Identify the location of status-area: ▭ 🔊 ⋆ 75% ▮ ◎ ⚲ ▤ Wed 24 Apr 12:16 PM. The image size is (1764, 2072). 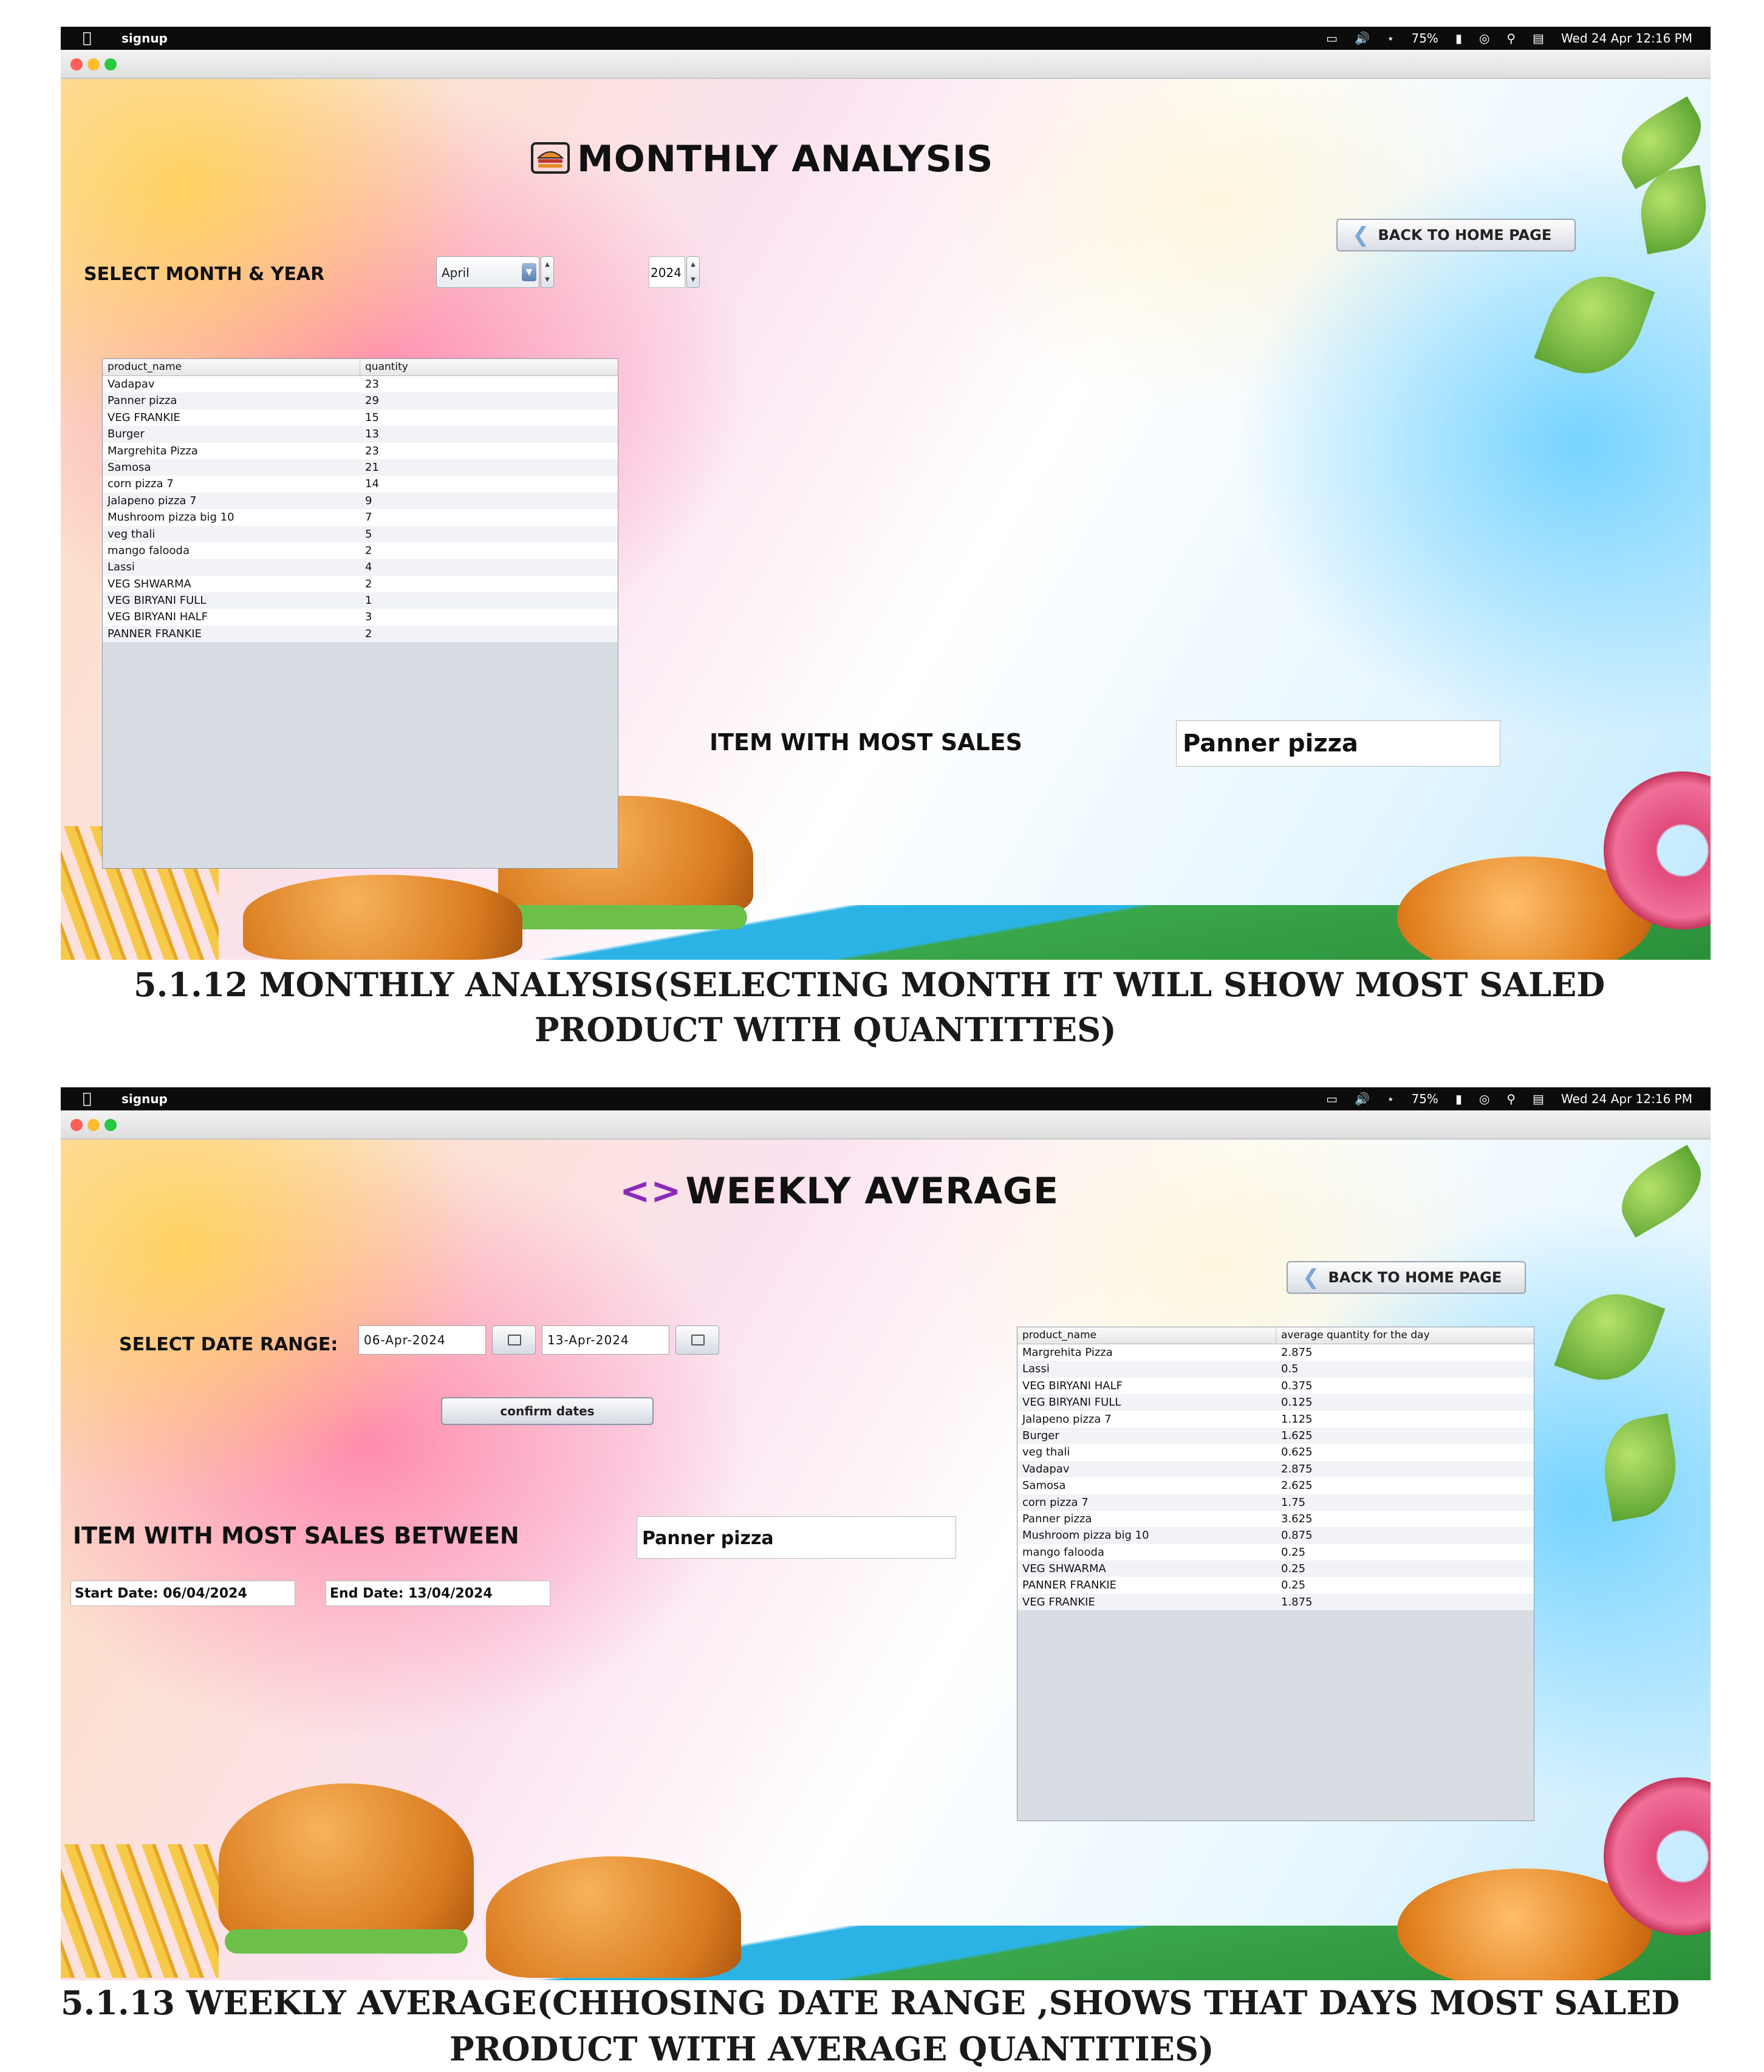
(1509, 38).